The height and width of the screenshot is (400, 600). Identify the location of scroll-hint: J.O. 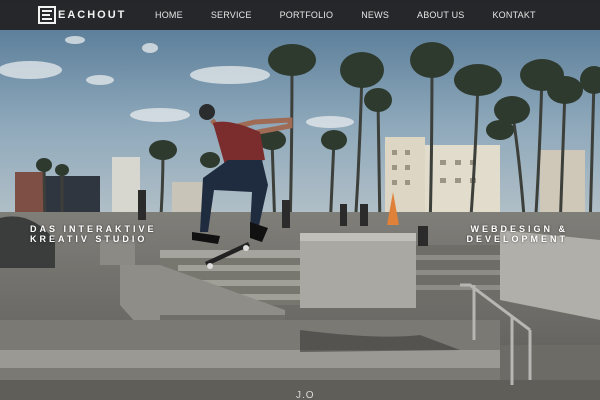
(305, 395).